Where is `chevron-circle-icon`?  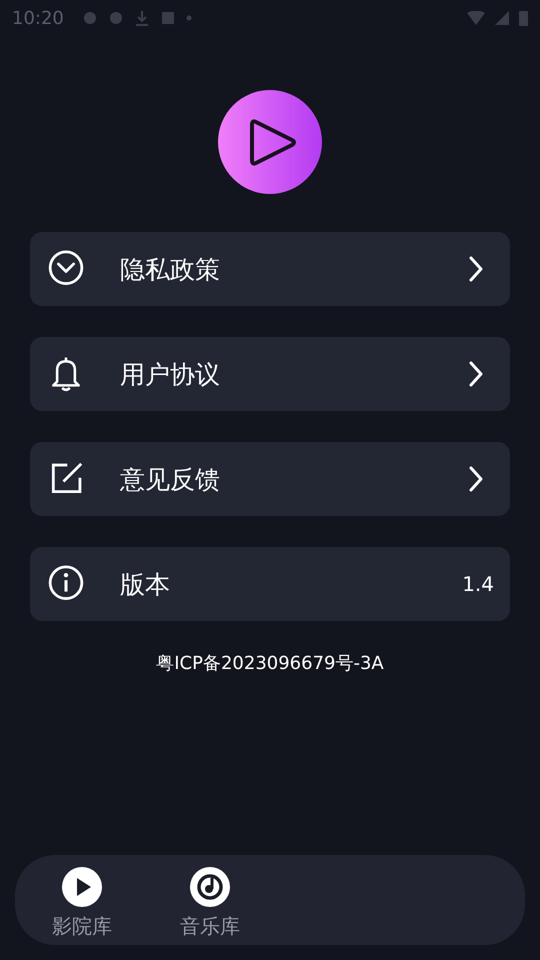
chevron-circle-icon is located at coordinates (66, 269).